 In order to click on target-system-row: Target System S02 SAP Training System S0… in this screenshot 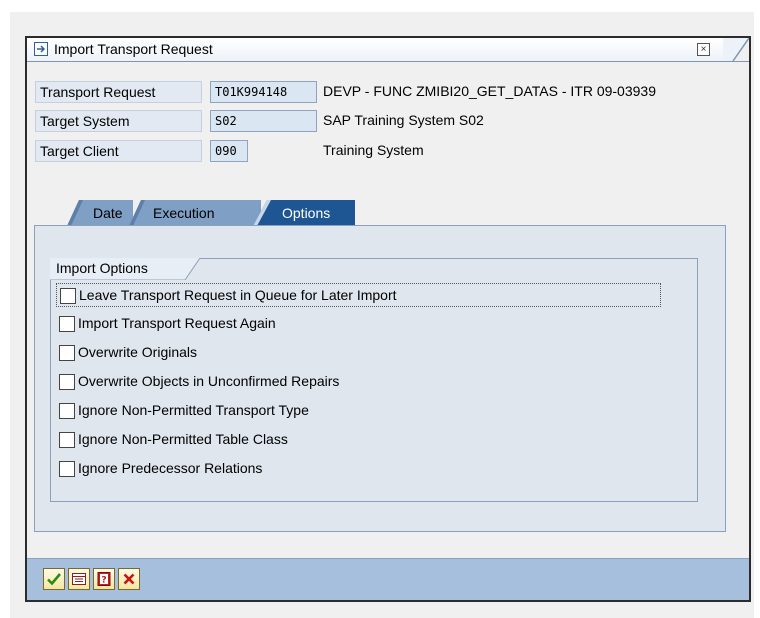, I will do `click(385, 121)`.